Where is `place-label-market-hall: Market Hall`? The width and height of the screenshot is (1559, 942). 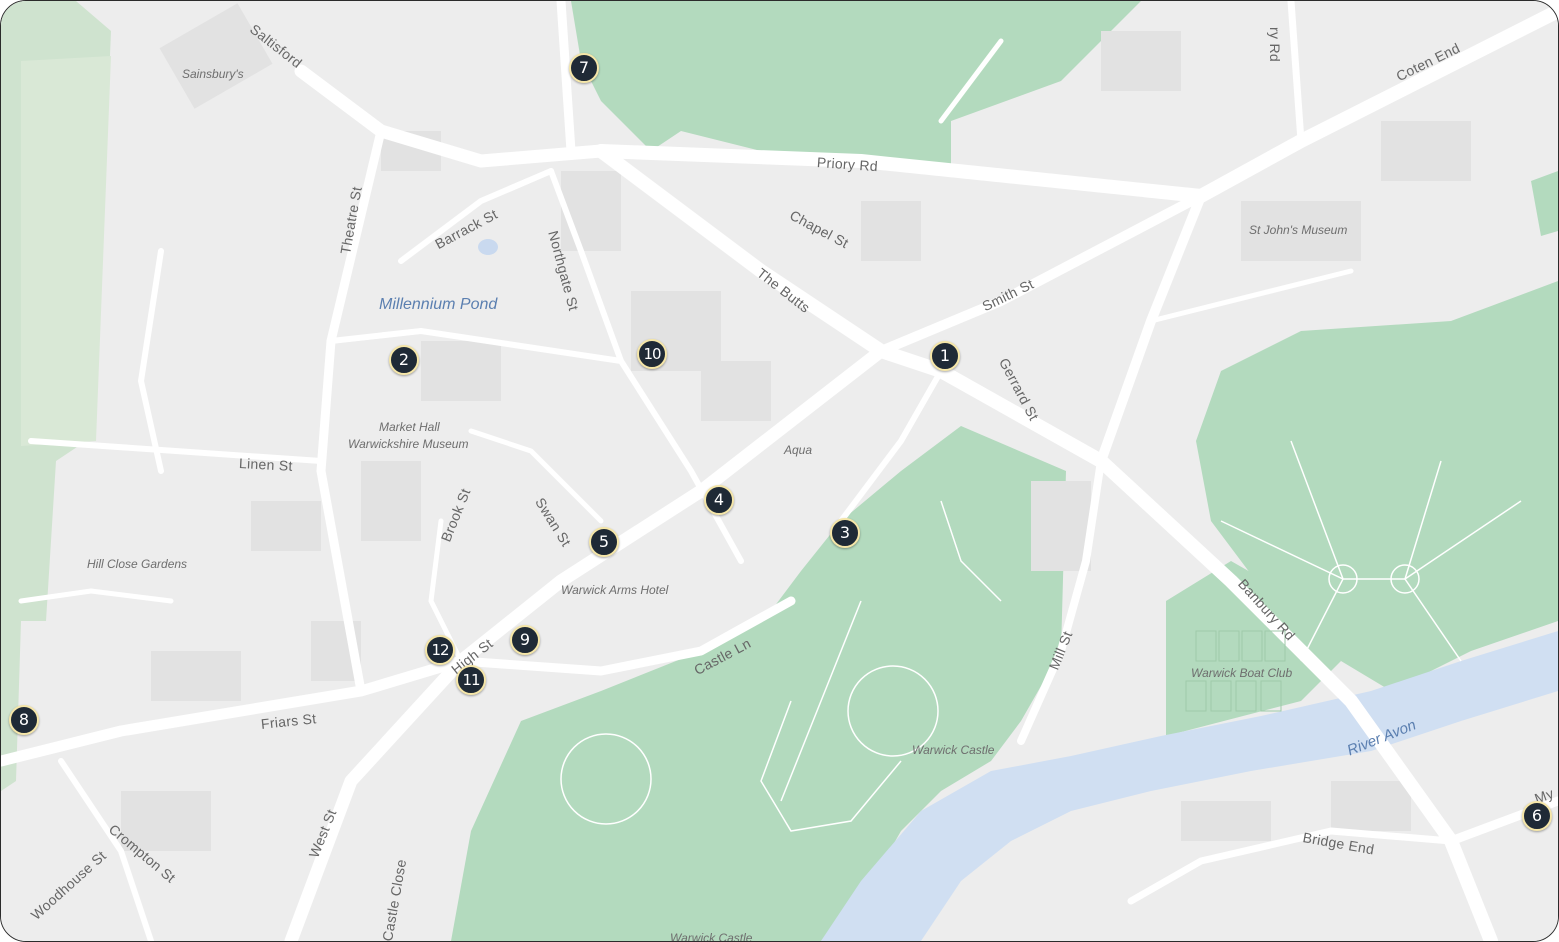
place-label-market-hall: Market Hall is located at coordinates (409, 427).